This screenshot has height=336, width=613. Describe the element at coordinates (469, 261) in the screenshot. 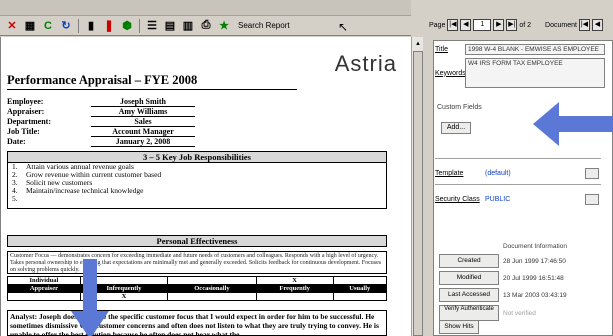

I see `info-button: Created` at that location.